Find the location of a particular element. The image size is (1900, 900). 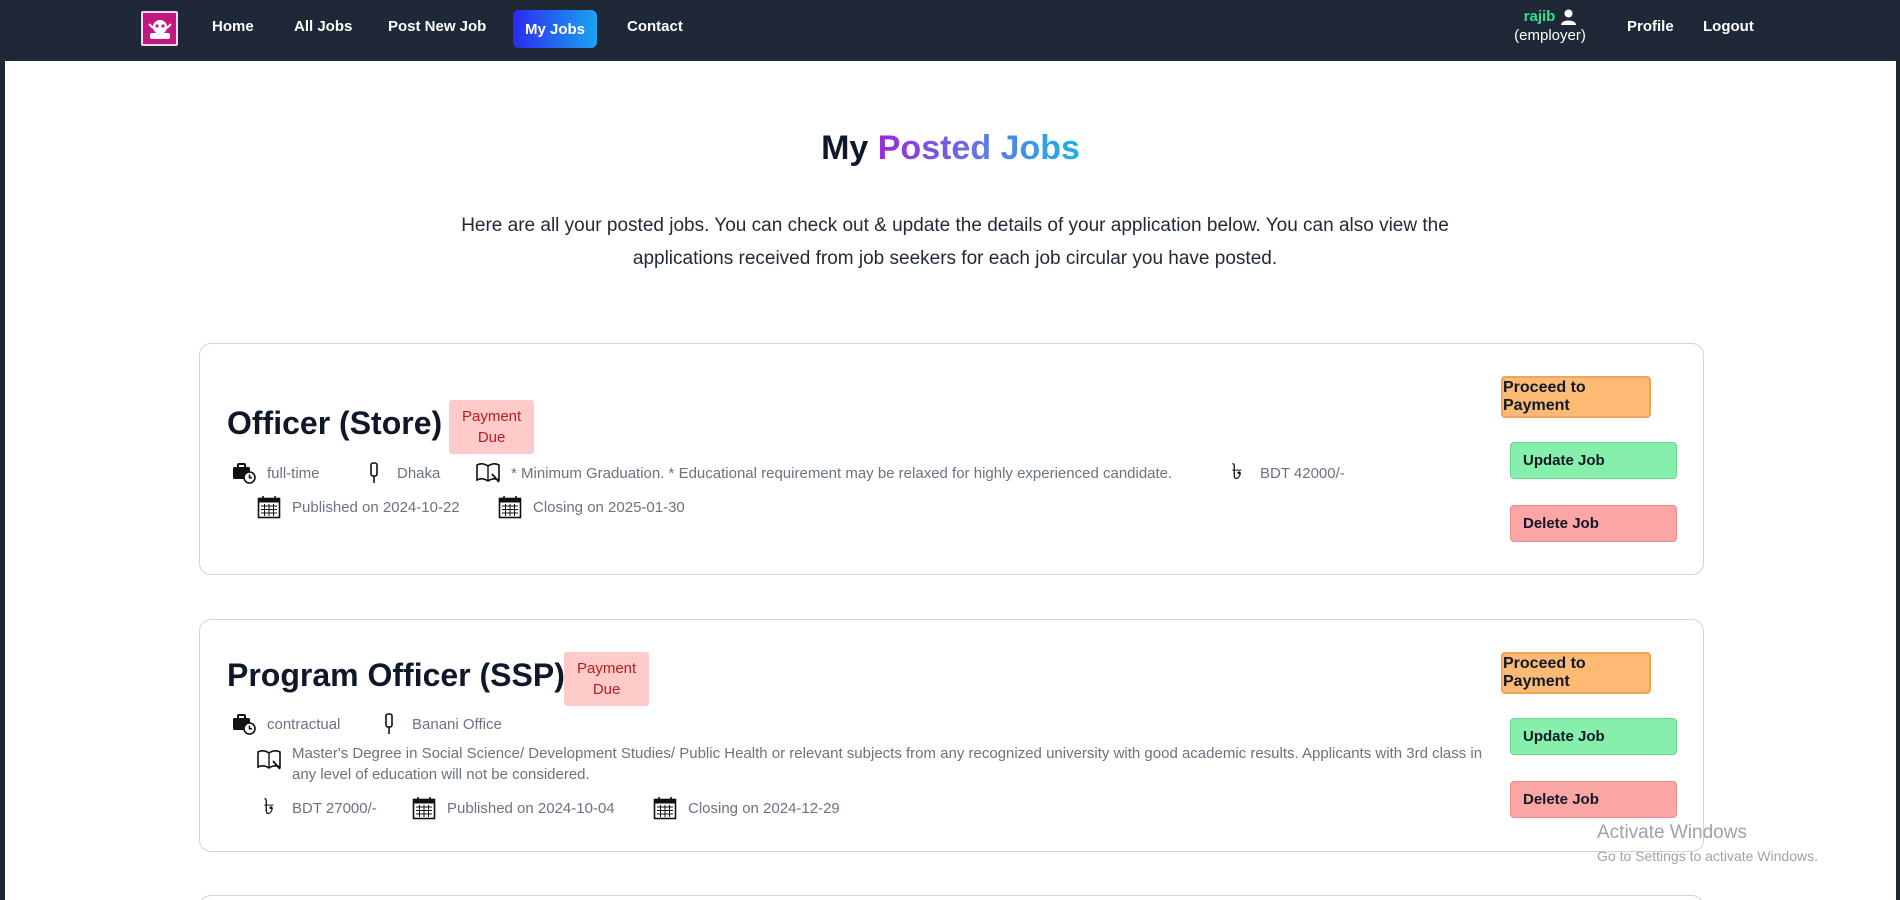

job-salary: ৳ BDT 42000/- is located at coordinates (1284, 472).